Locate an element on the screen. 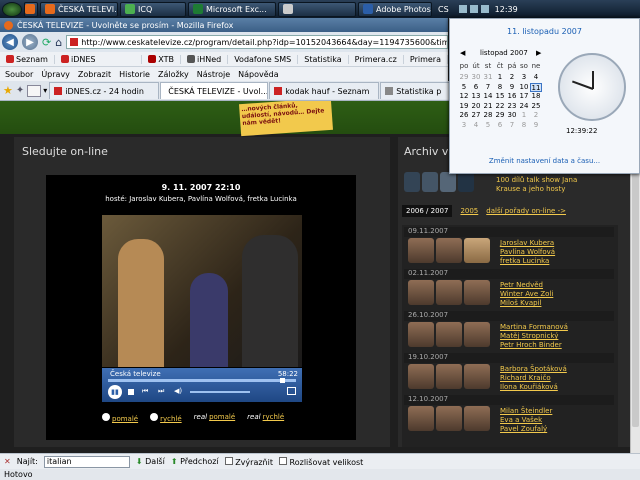 The width and height of the screenshot is (640, 480). guest-link: Pavlína Wolfová is located at coordinates (527, 252).